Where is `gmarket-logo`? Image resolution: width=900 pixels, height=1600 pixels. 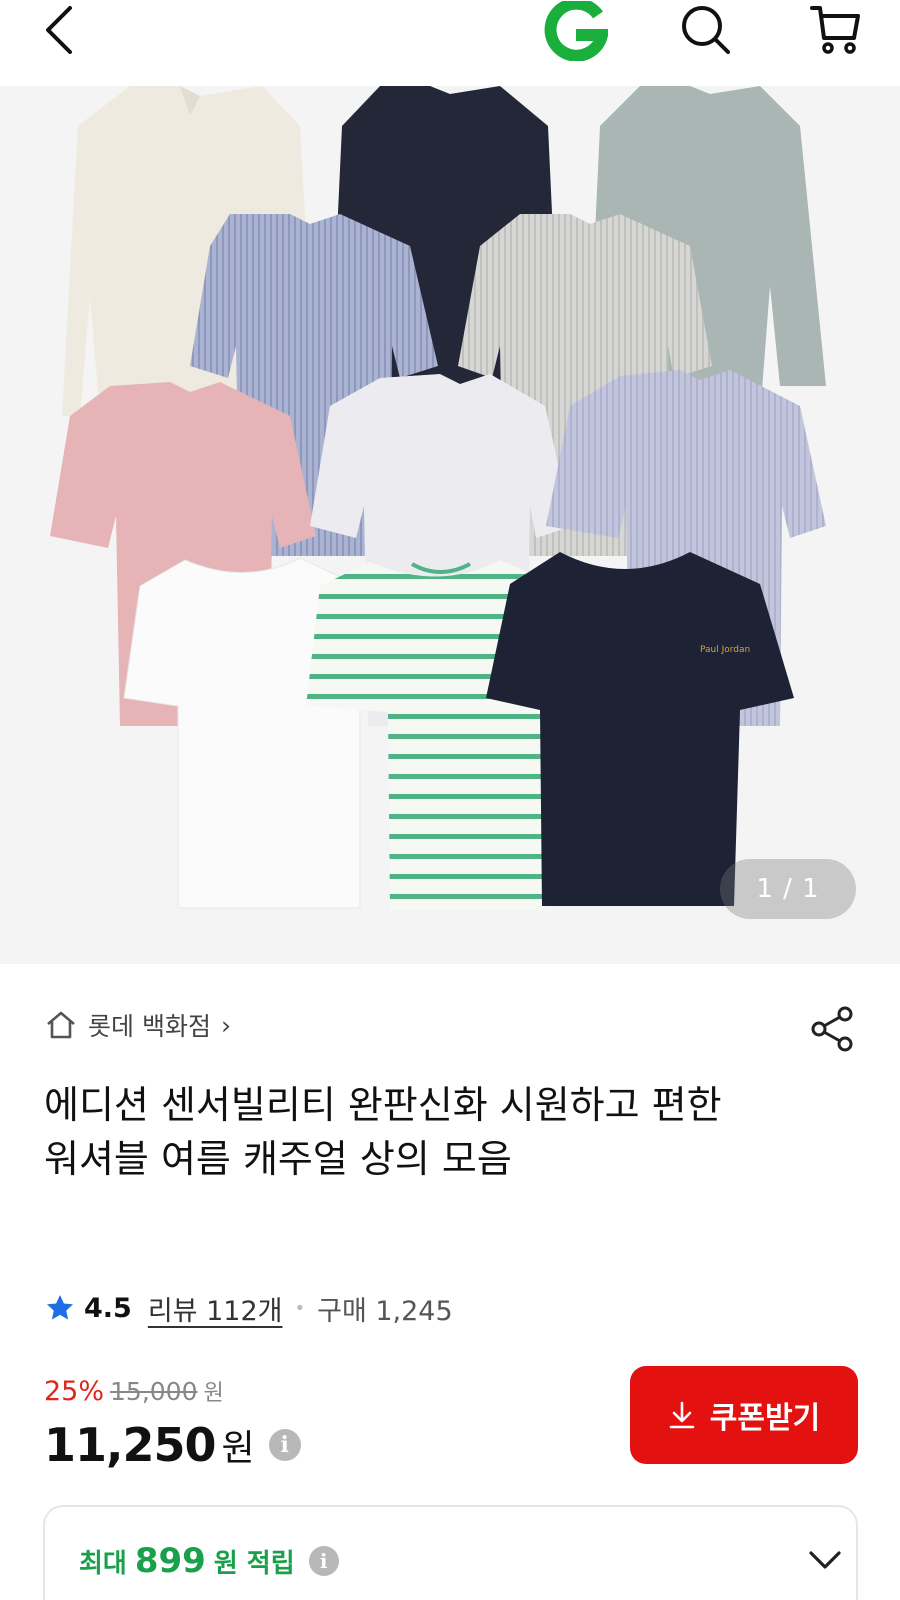 gmarket-logo is located at coordinates (575, 31).